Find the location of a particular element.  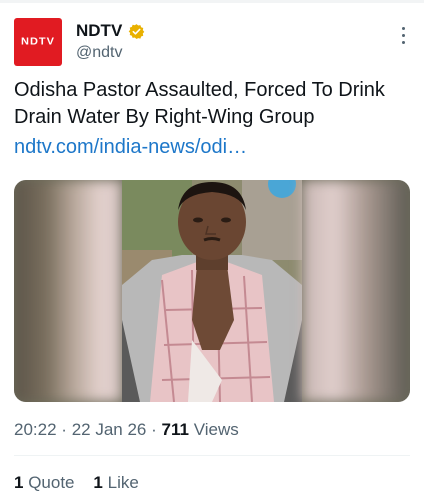

more-options-icon is located at coordinates (404, 37).